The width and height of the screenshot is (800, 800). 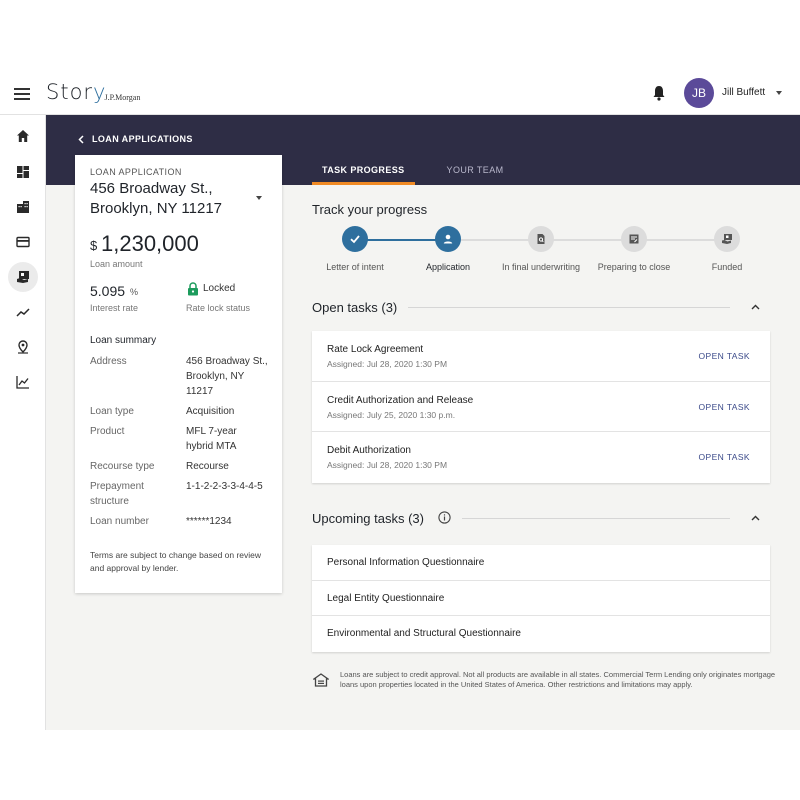 I want to click on step-label: In final underwriting, so click(x=541, y=267).